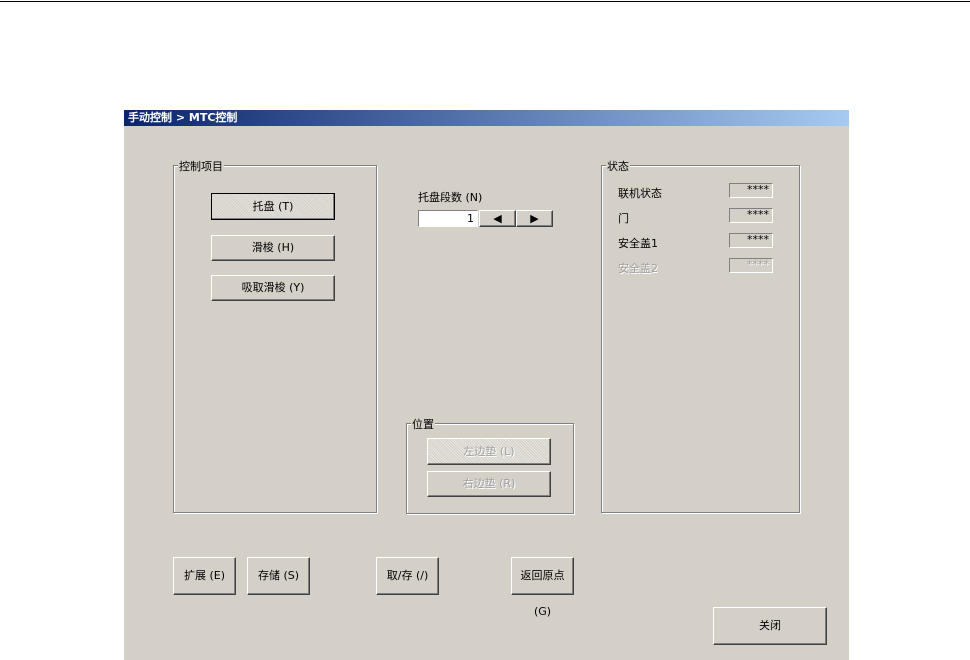  I want to click on position-group: 位置, so click(490, 465).